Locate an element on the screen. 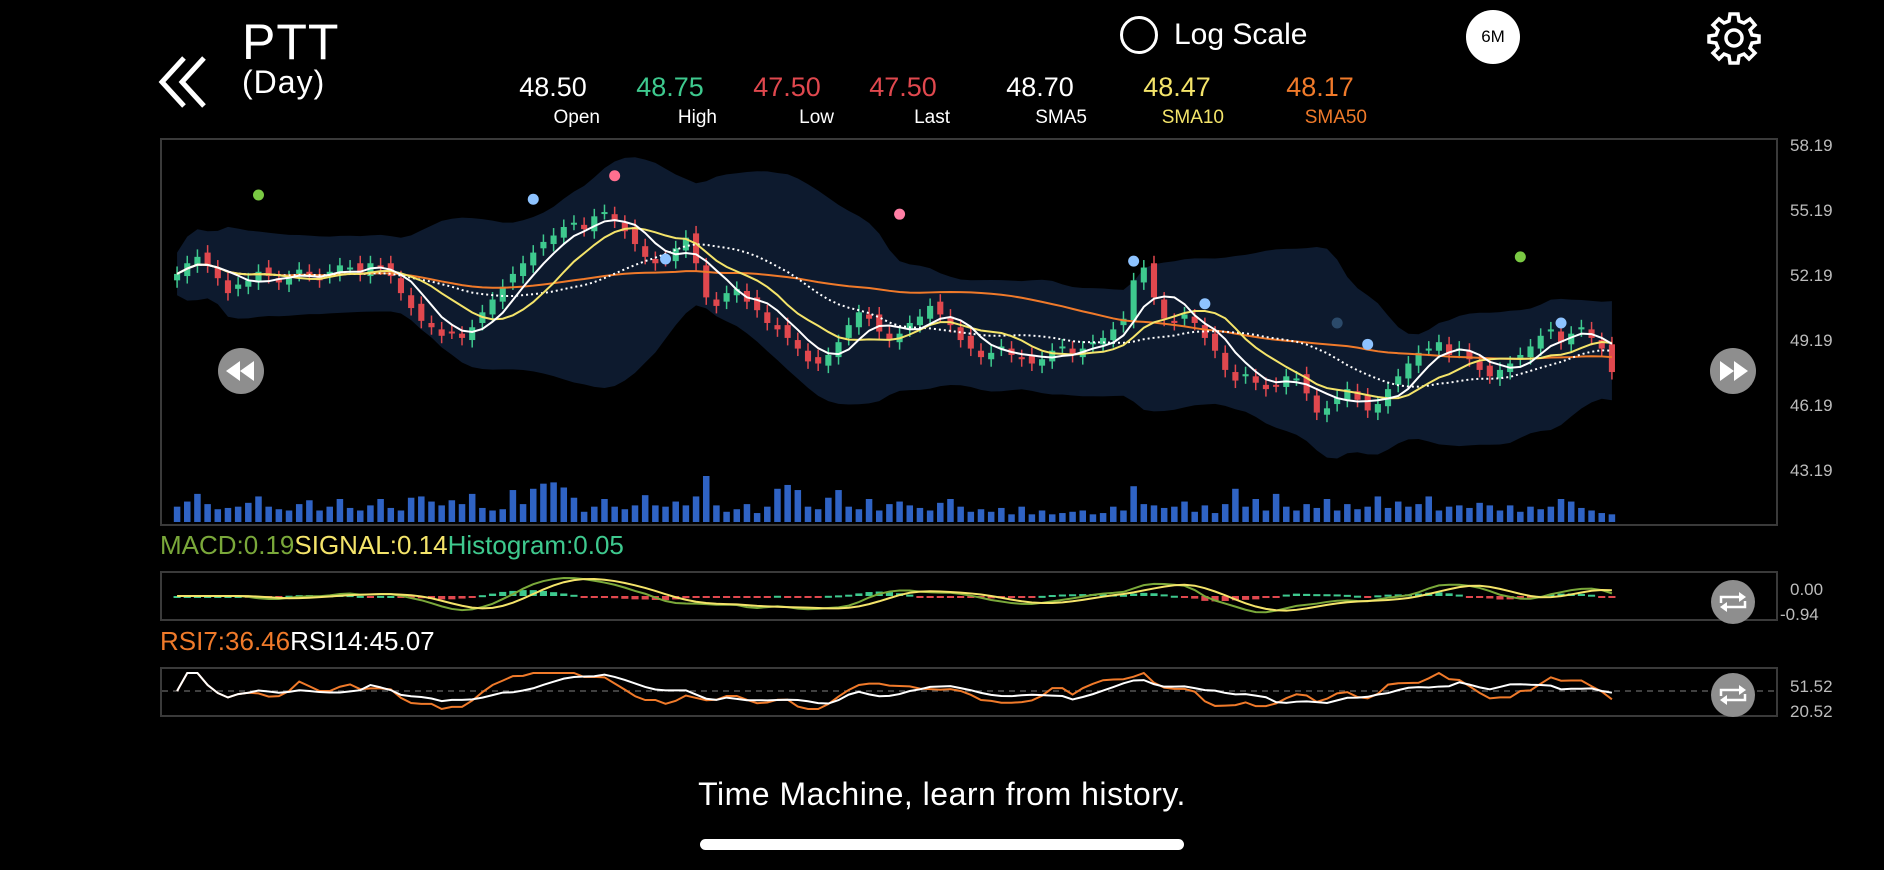  stat-label: Last is located at coordinates (932, 117).